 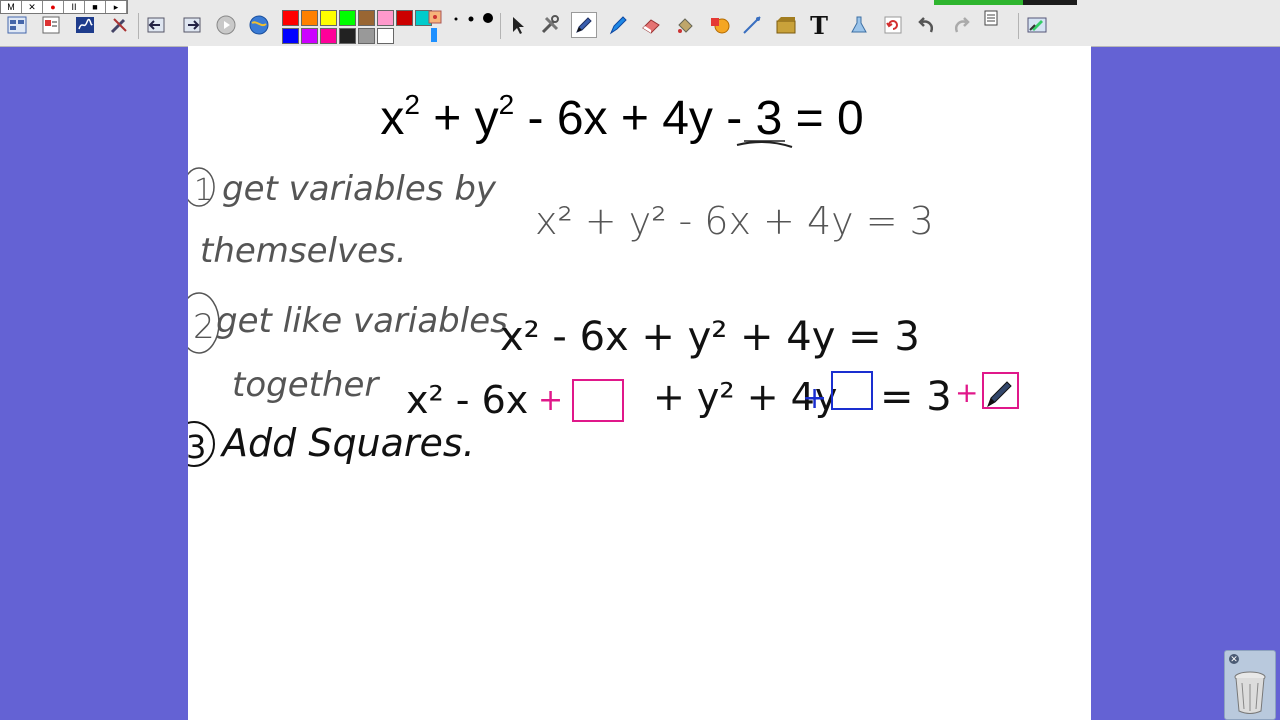 What do you see at coordinates (962, 25) in the screenshot?
I see `redo-icon` at bounding box center [962, 25].